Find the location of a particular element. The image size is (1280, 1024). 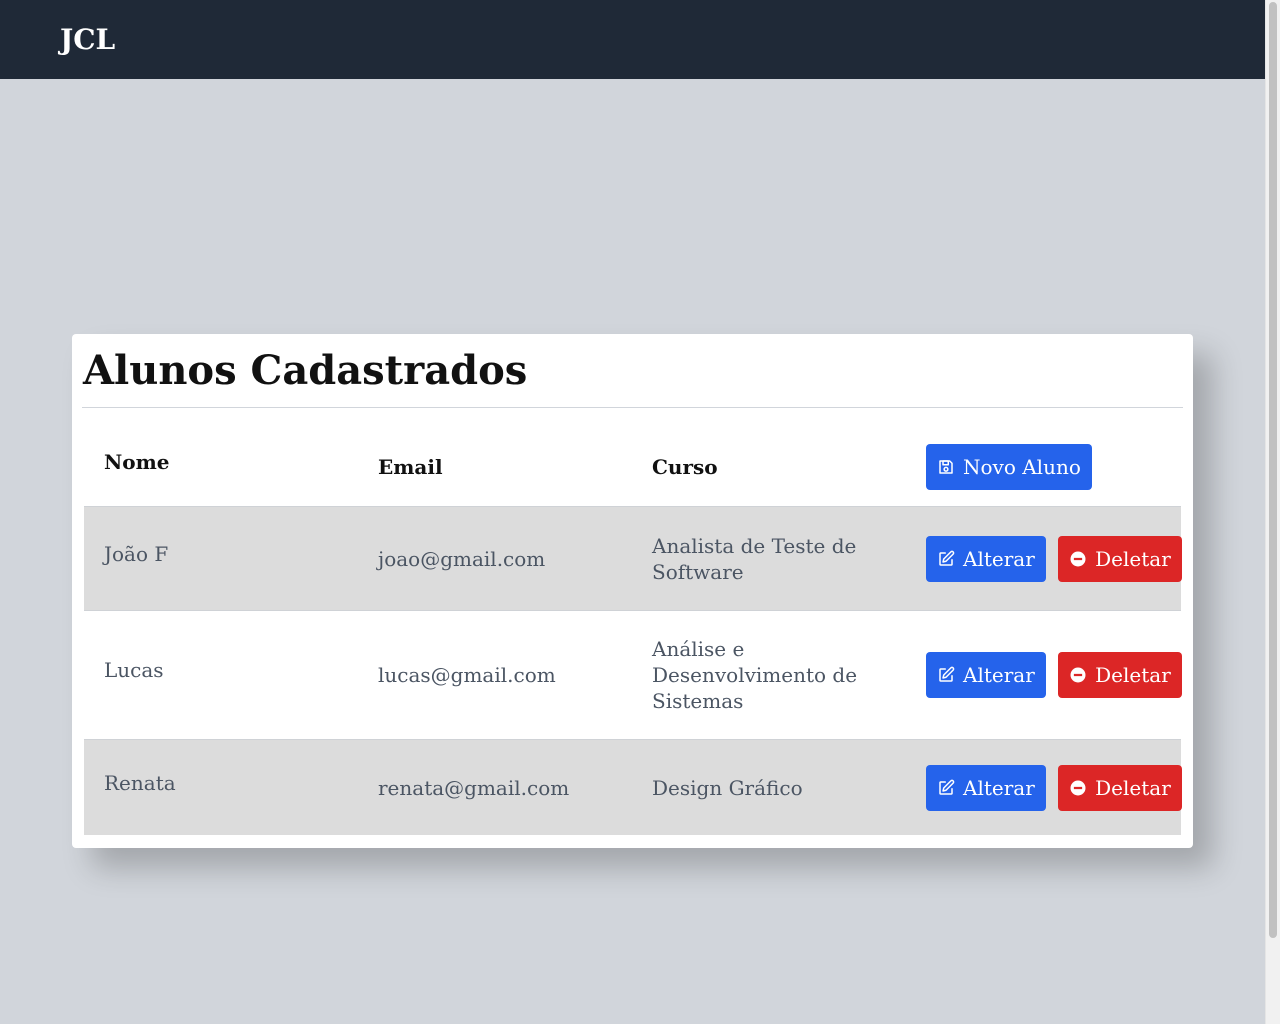

new-student-button-label: Novo Aluno is located at coordinates (1022, 467).